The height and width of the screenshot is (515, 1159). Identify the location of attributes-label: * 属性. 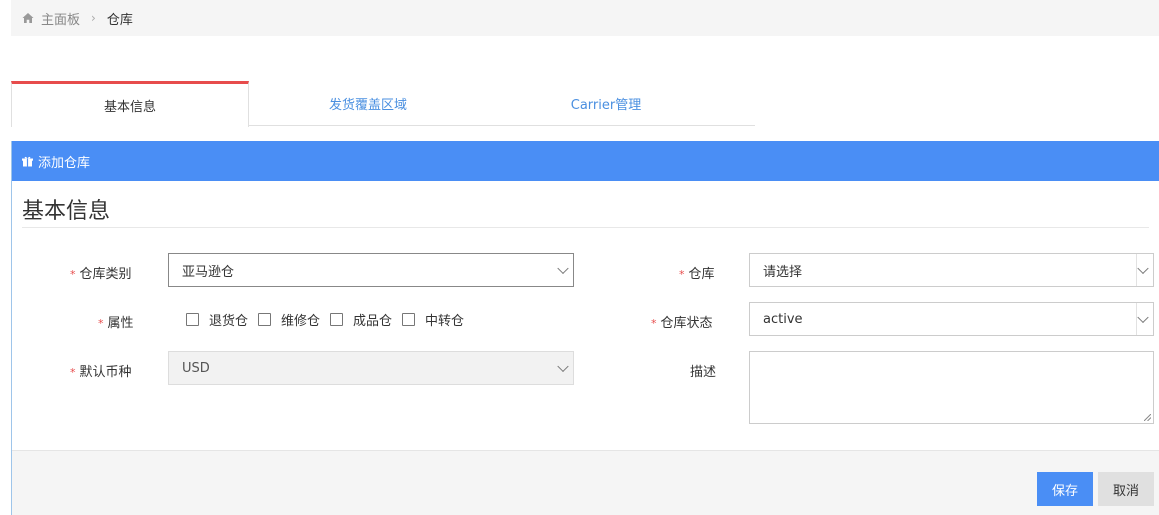
(116, 323).